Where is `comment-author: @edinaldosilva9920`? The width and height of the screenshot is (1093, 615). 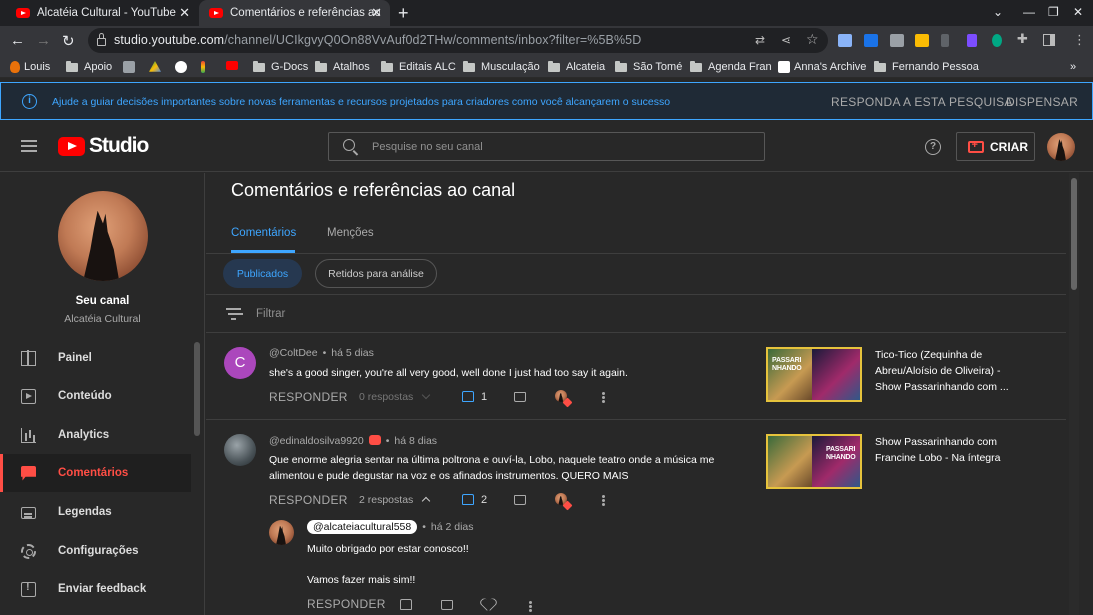 comment-author: @edinaldosilva9920 is located at coordinates (316, 441).